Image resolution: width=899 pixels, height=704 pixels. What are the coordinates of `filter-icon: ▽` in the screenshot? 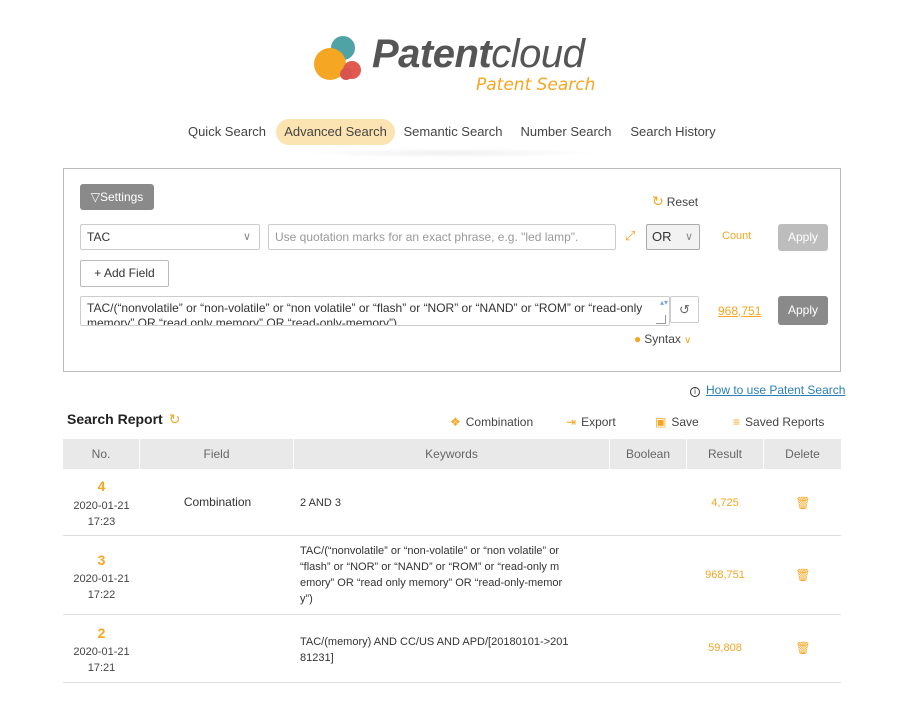 It's located at (95, 197).